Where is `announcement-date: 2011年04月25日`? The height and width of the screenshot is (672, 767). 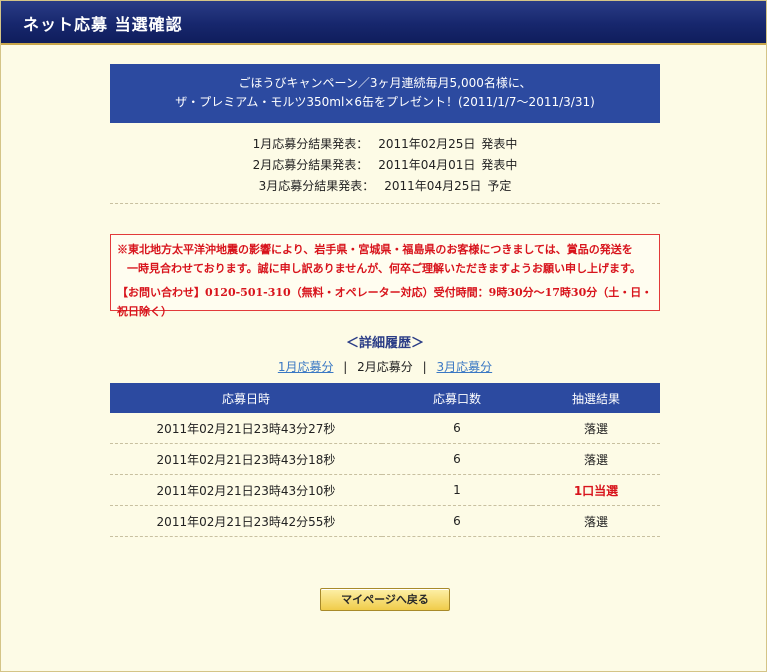 announcement-date: 2011年04月25日 is located at coordinates (433, 186).